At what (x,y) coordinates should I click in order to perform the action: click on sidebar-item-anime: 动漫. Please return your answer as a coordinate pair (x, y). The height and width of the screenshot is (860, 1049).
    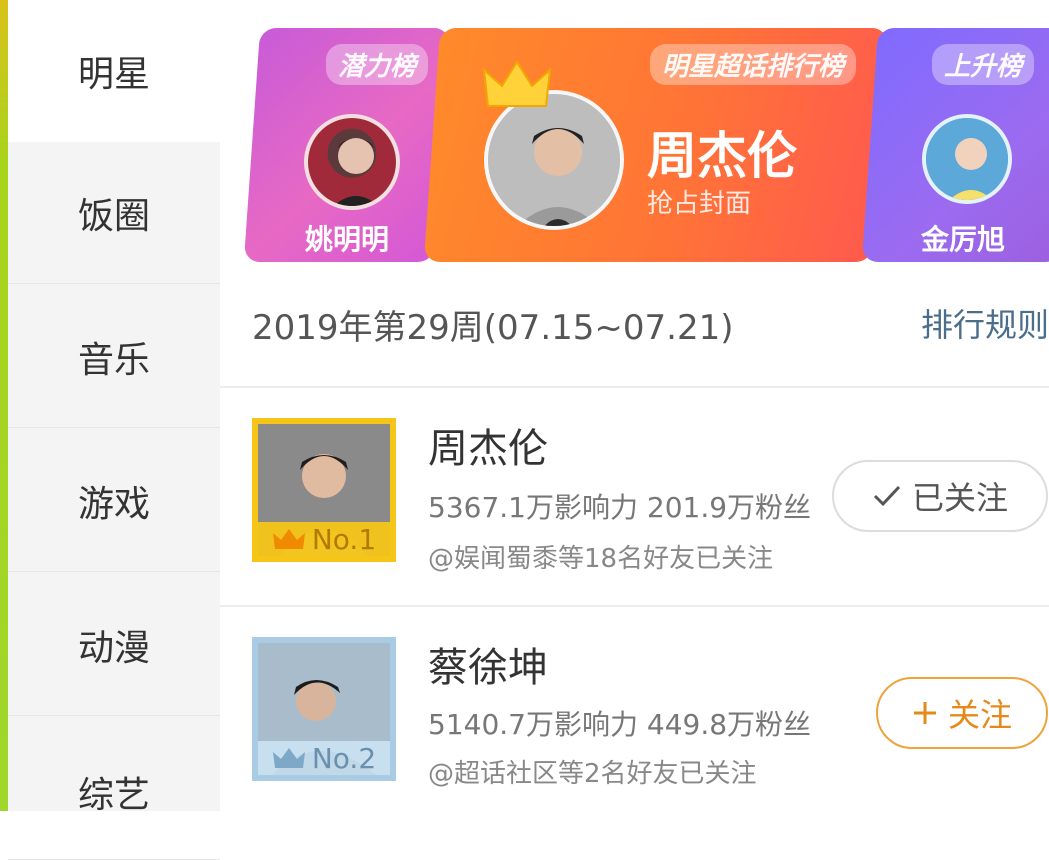
    Looking at the image, I should click on (114, 645).